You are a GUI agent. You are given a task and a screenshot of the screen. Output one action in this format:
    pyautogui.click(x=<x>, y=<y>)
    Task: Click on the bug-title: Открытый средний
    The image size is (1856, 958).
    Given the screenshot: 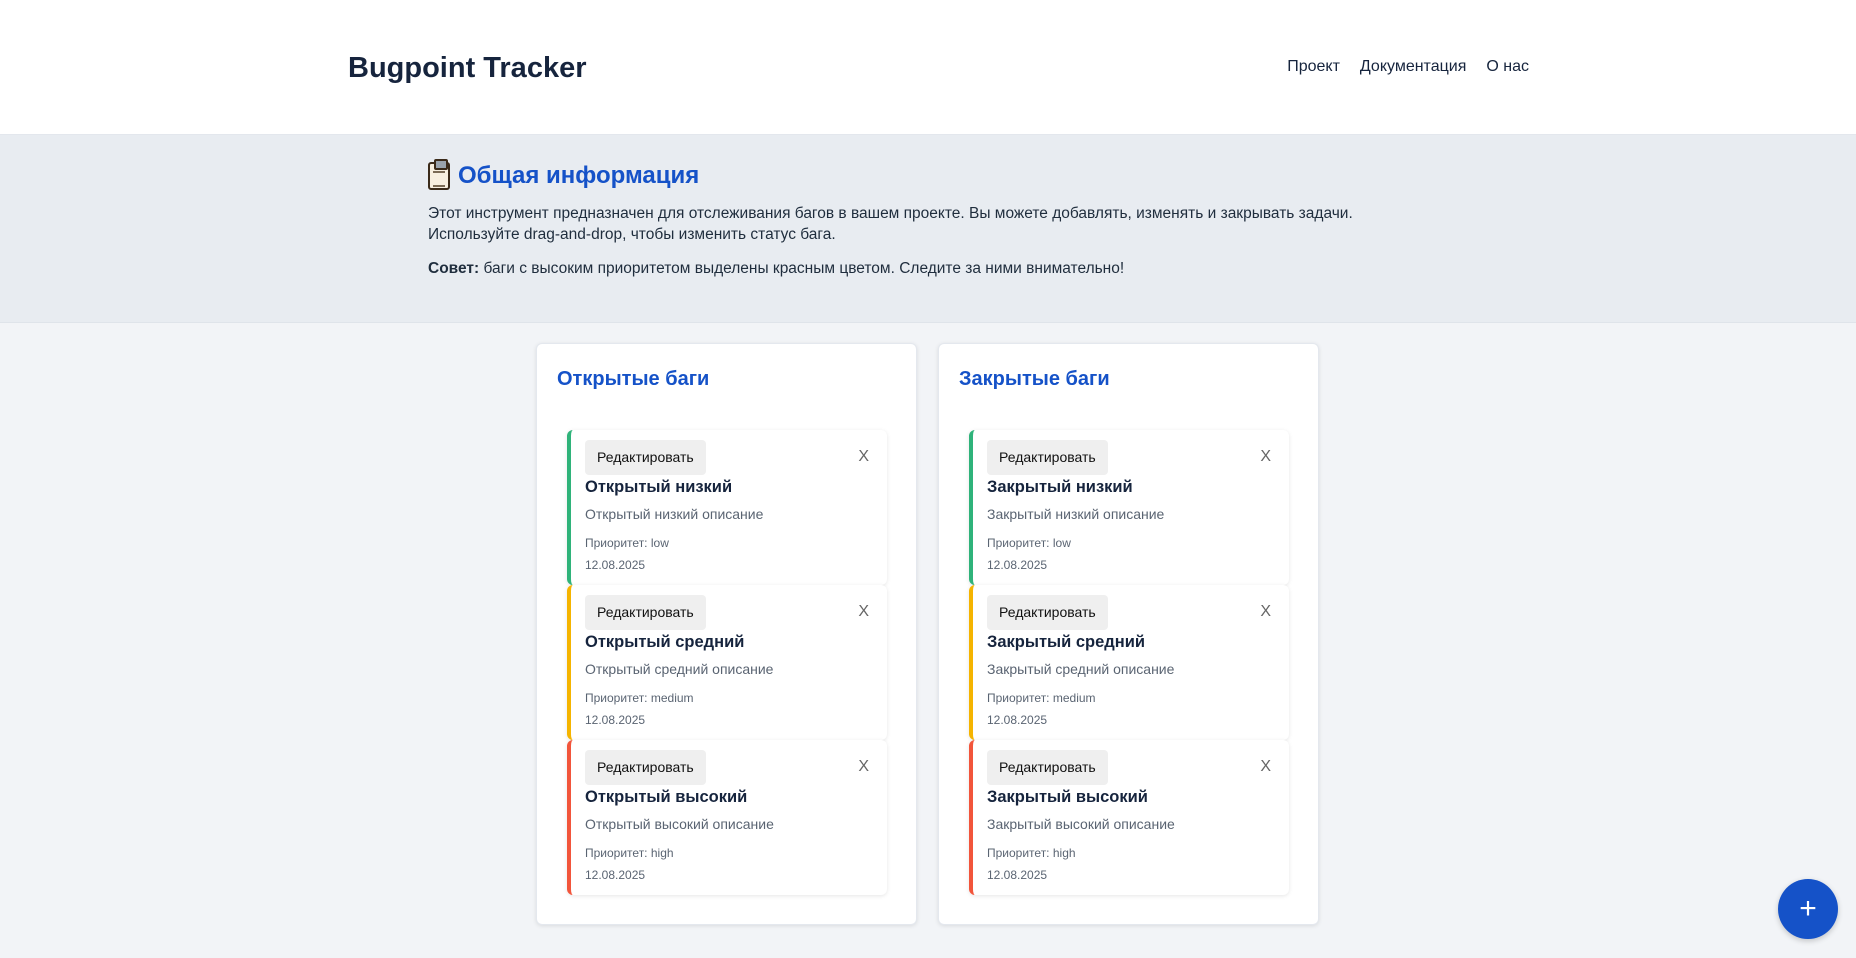 What is the action you would take?
    pyautogui.click(x=665, y=642)
    